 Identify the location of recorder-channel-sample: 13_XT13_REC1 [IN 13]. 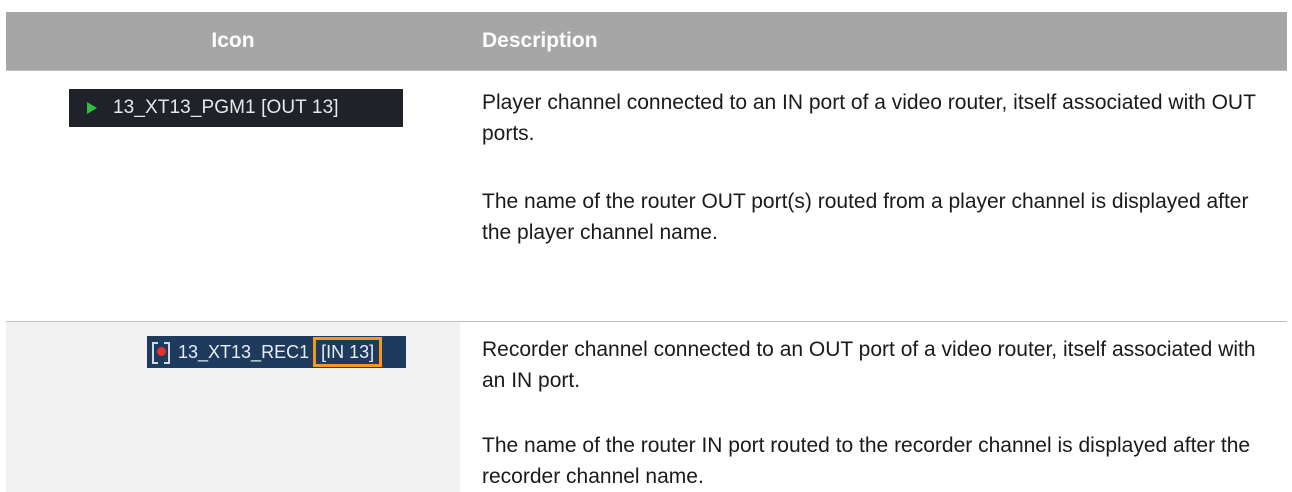
(276, 352).